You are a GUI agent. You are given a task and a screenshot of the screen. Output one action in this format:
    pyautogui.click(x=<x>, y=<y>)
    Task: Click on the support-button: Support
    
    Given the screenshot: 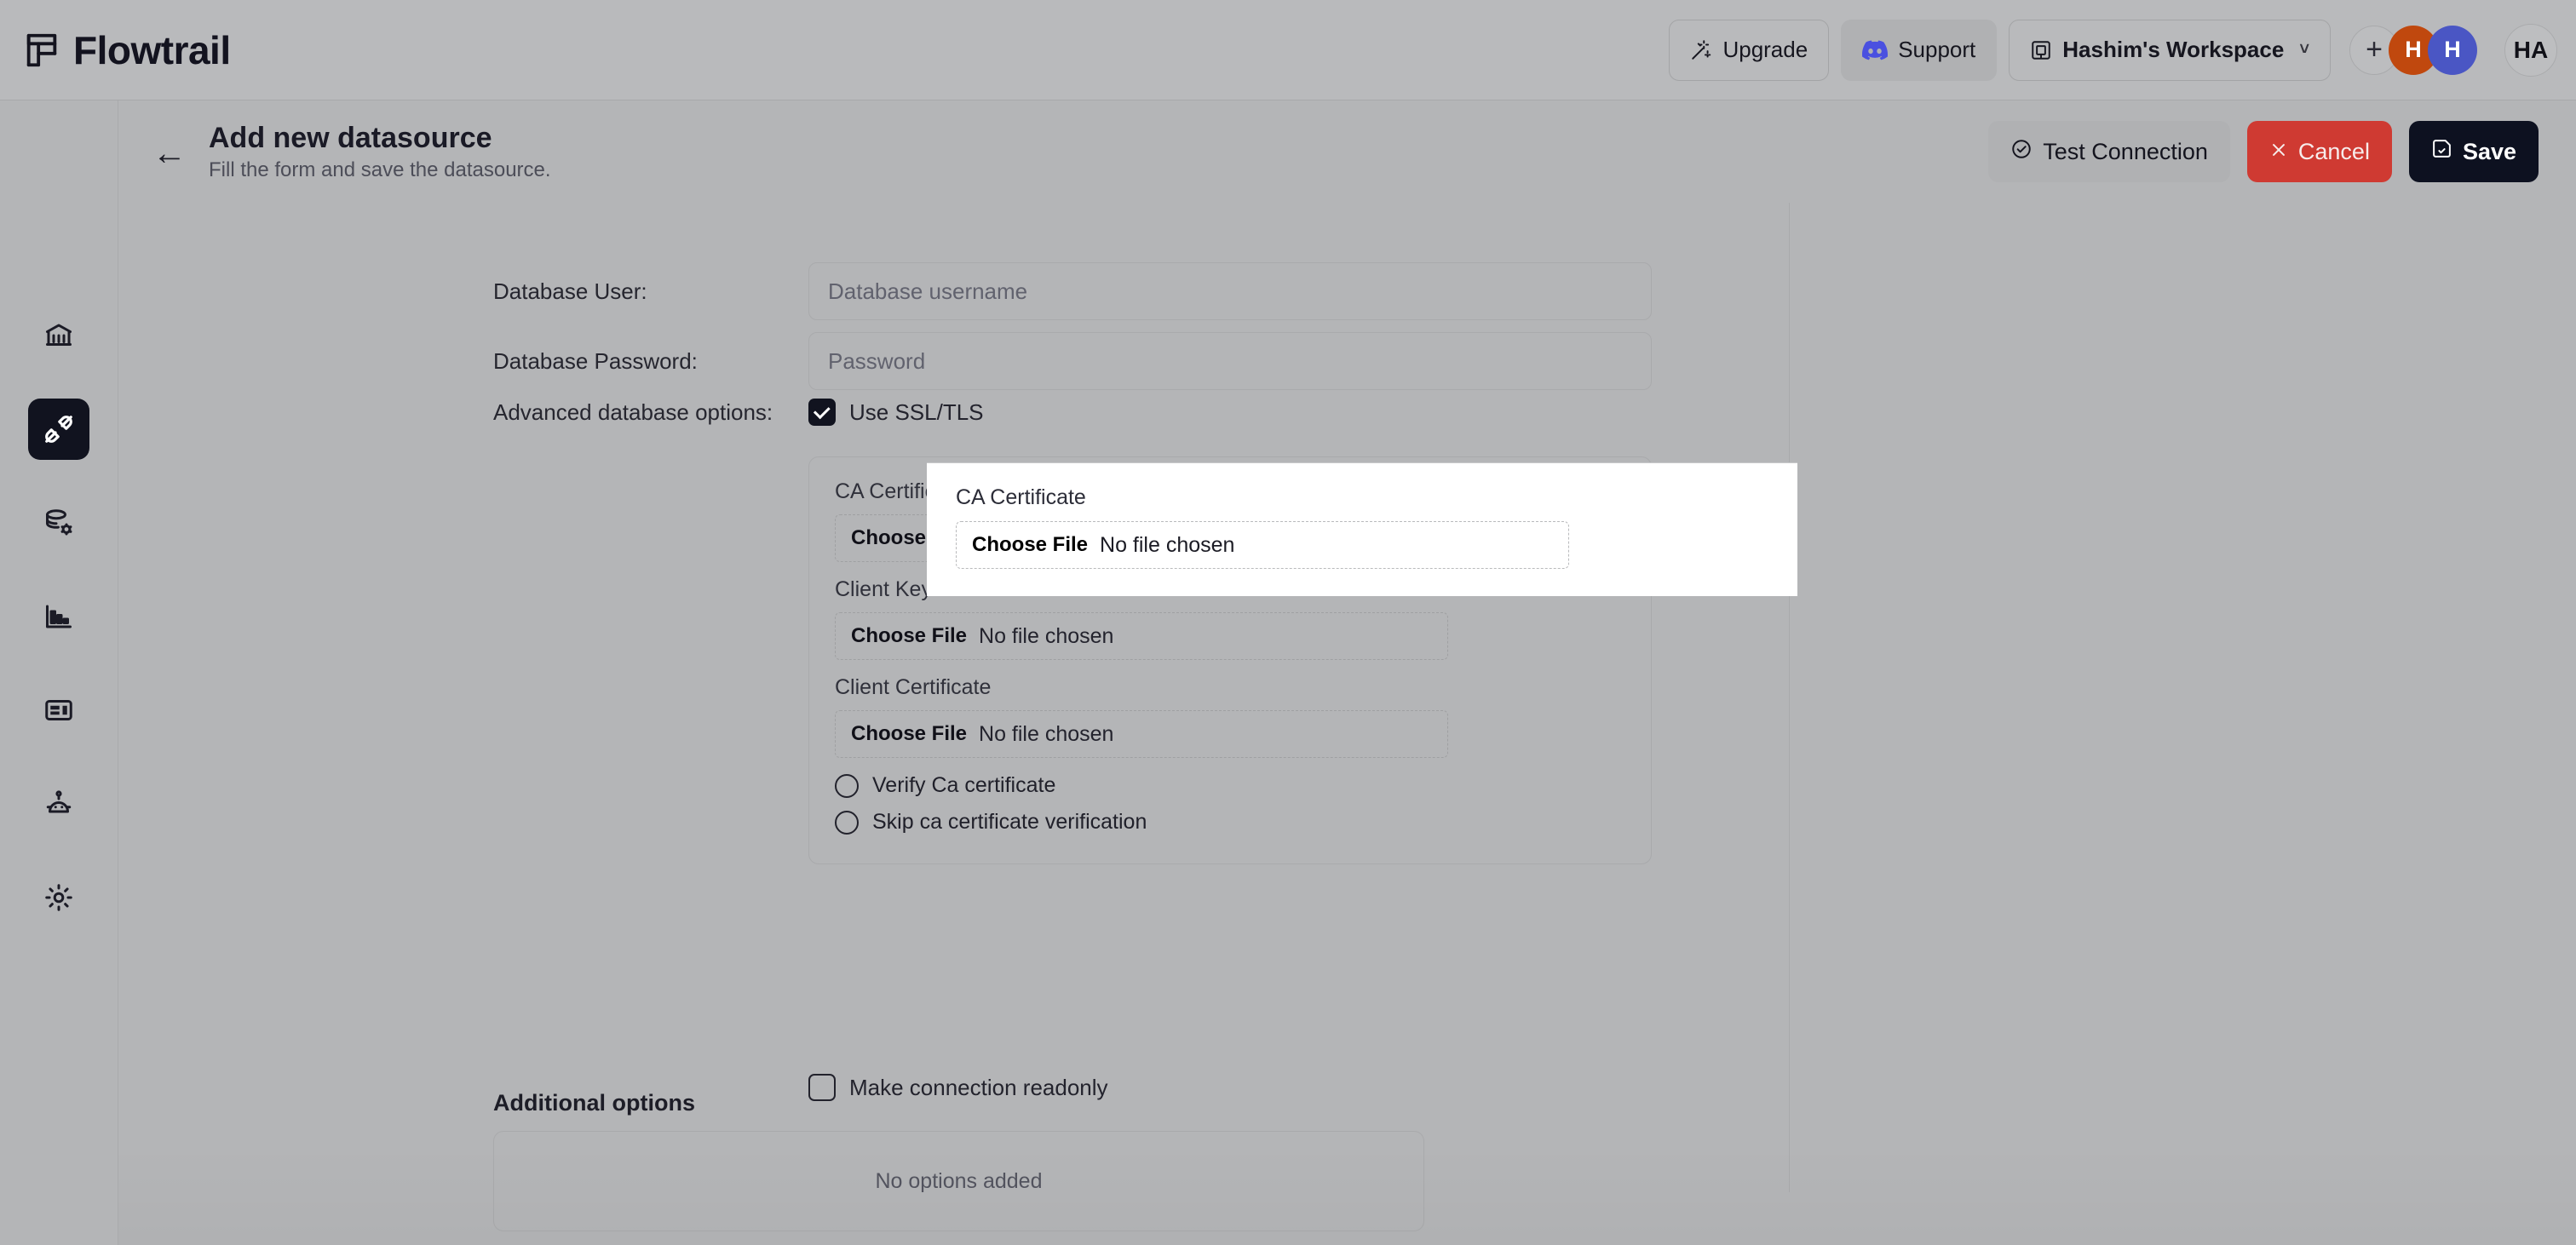 What is the action you would take?
    pyautogui.click(x=1920, y=50)
    